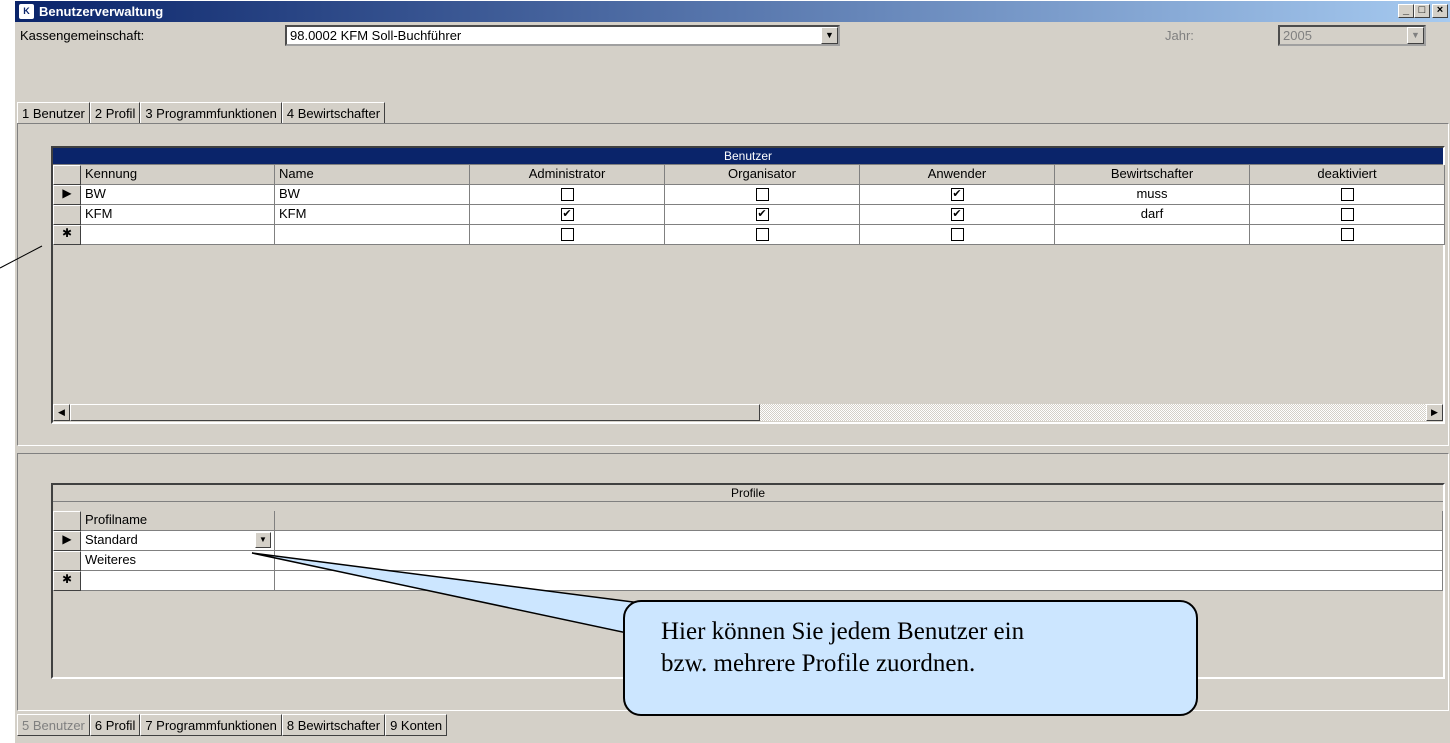  I want to click on callout-text-line1: Hier können Sie jedem Benutzer ein, so click(843, 631).